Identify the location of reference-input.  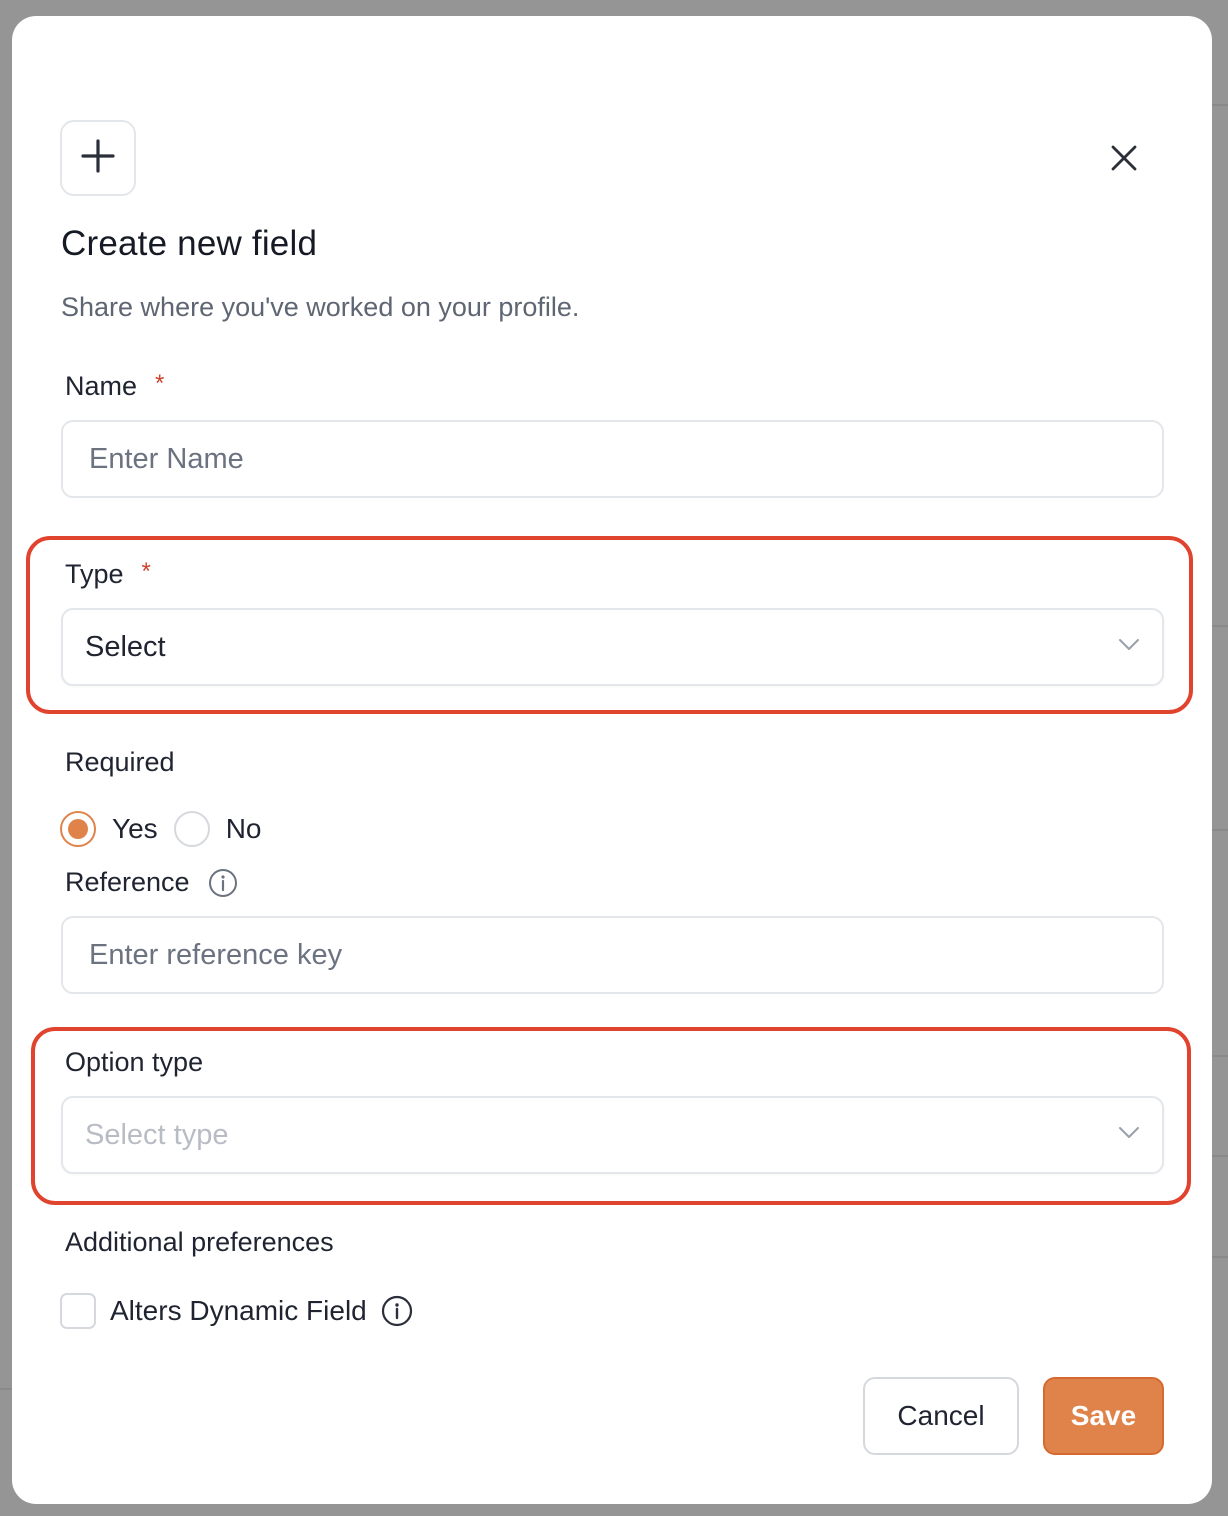
(612, 955).